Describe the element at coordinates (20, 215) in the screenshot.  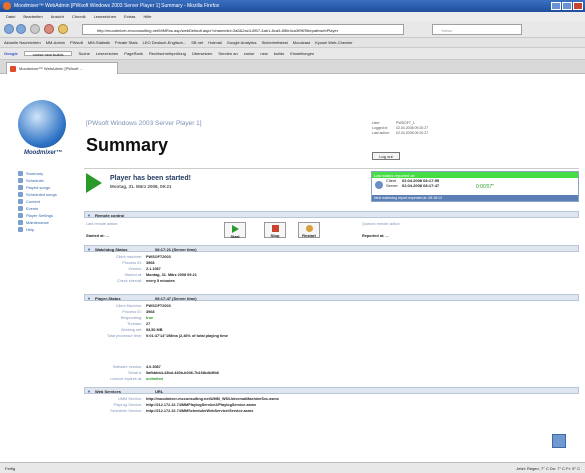
I see `gear-icon` at that location.